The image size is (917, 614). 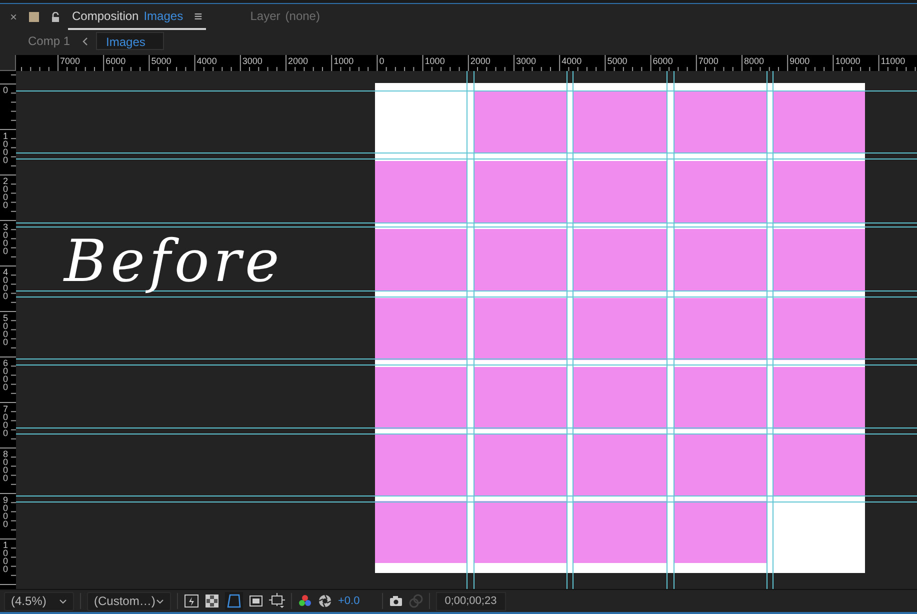 What do you see at coordinates (130, 41) in the screenshot?
I see `breadcrumb-tab: Images` at bounding box center [130, 41].